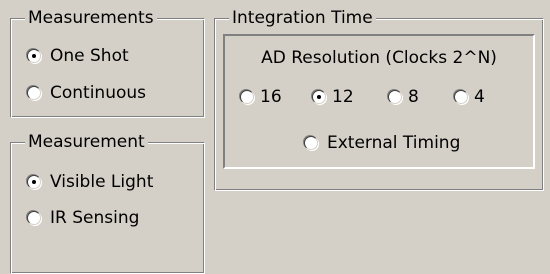 Image resolution: width=550 pixels, height=274 pixels. What do you see at coordinates (379, 58) in the screenshot?
I see `ad-resolution-label: AD Resolution (Clocks 2^N)` at bounding box center [379, 58].